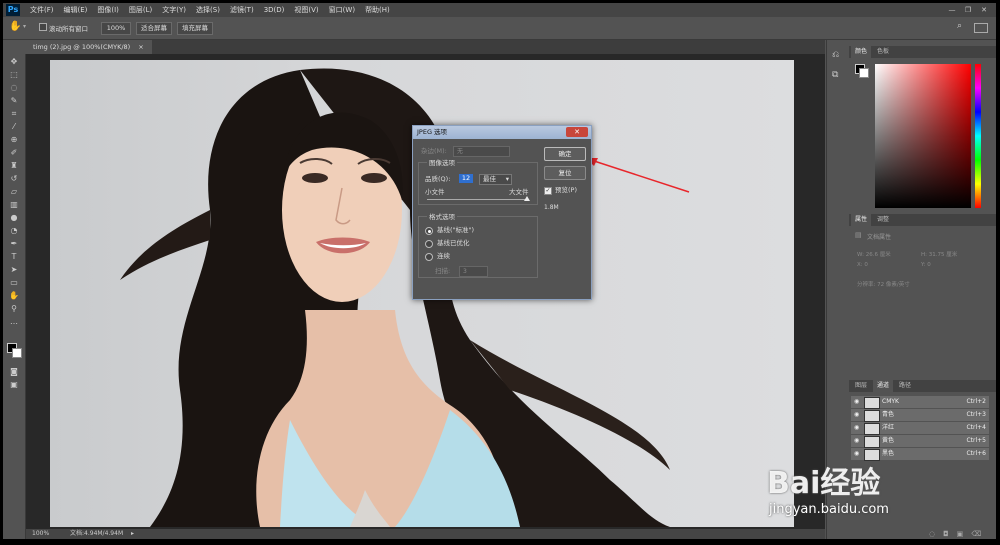 This screenshot has width=1000, height=545. What do you see at coordinates (14, 384) in the screenshot?
I see `screen-mode-icon: ▣` at bounding box center [14, 384].